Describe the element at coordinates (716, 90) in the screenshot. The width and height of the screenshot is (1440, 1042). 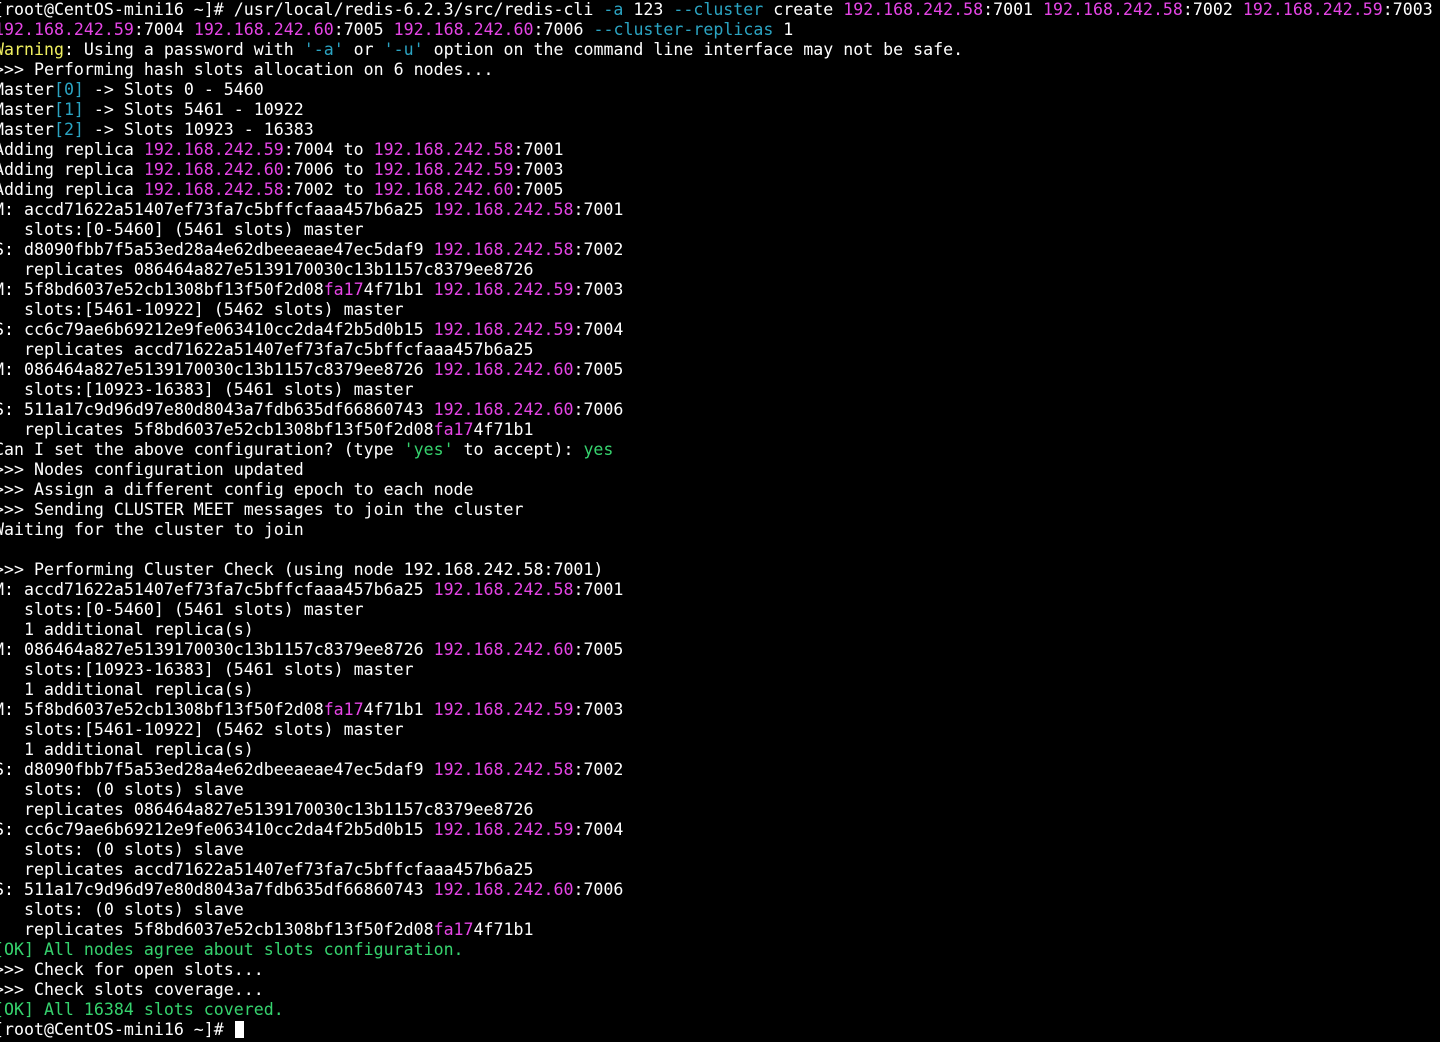
I see `terminal-line: Master[0] -> Slots 0 - 5460` at that location.